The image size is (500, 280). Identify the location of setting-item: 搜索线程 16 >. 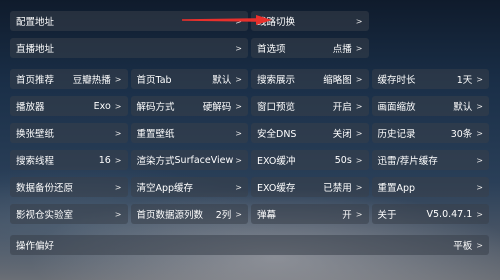
(69, 160).